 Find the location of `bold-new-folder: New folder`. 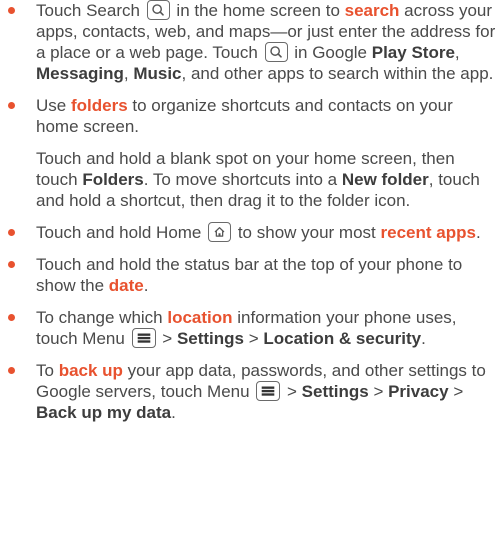

bold-new-folder: New folder is located at coordinates (385, 179).